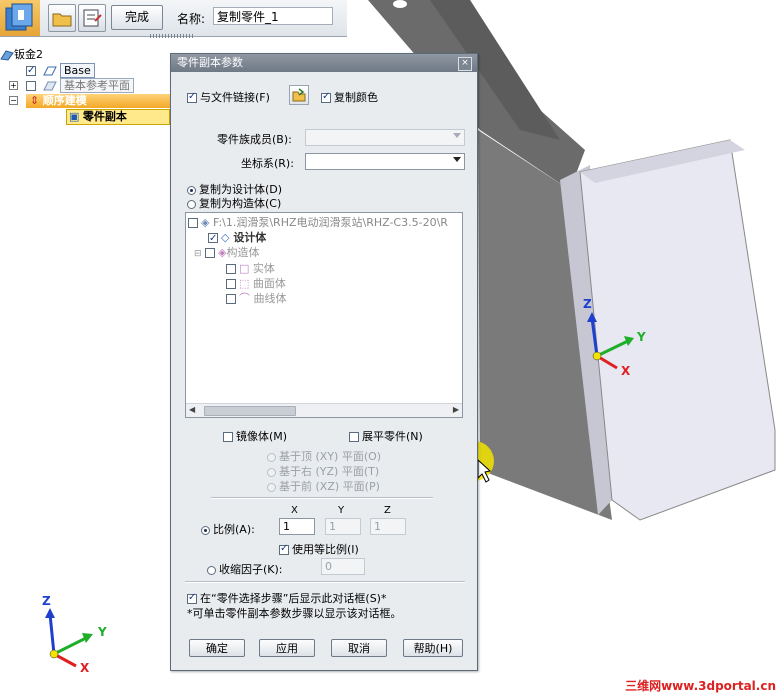 This screenshot has width=780, height=696. What do you see at coordinates (323, 471) in the screenshot?
I see `plane-right-option: 基于右 (YZ) 平面(T)` at bounding box center [323, 471].